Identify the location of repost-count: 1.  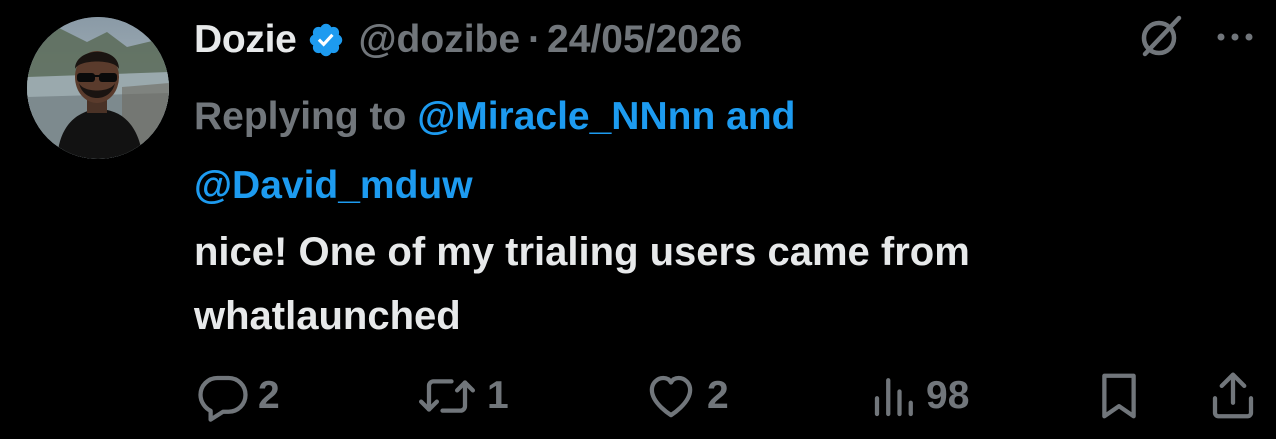
(498, 395).